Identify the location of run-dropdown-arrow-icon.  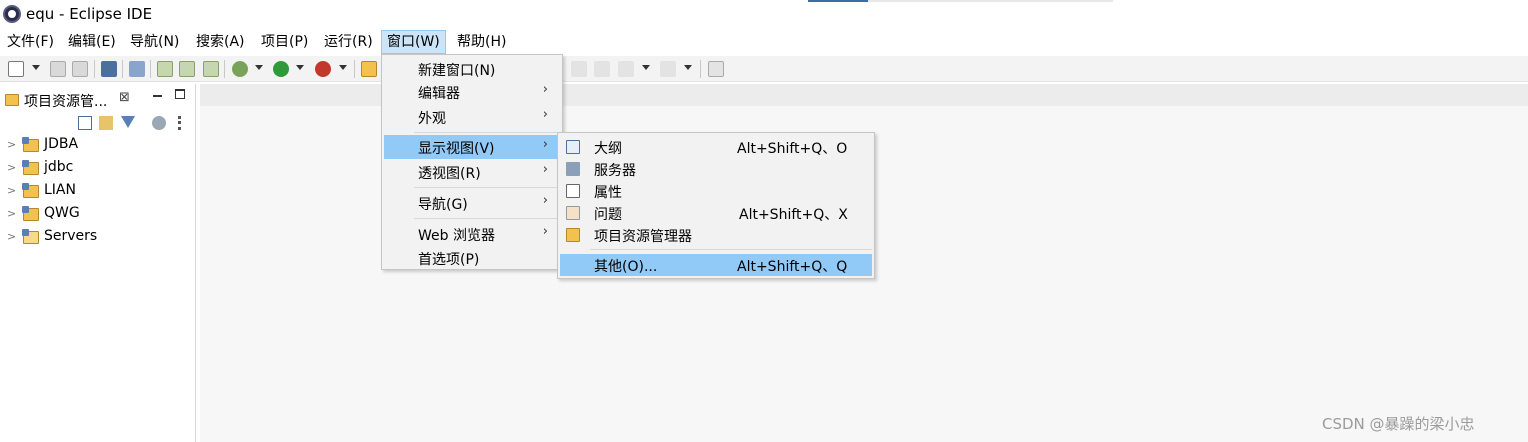
(300, 67).